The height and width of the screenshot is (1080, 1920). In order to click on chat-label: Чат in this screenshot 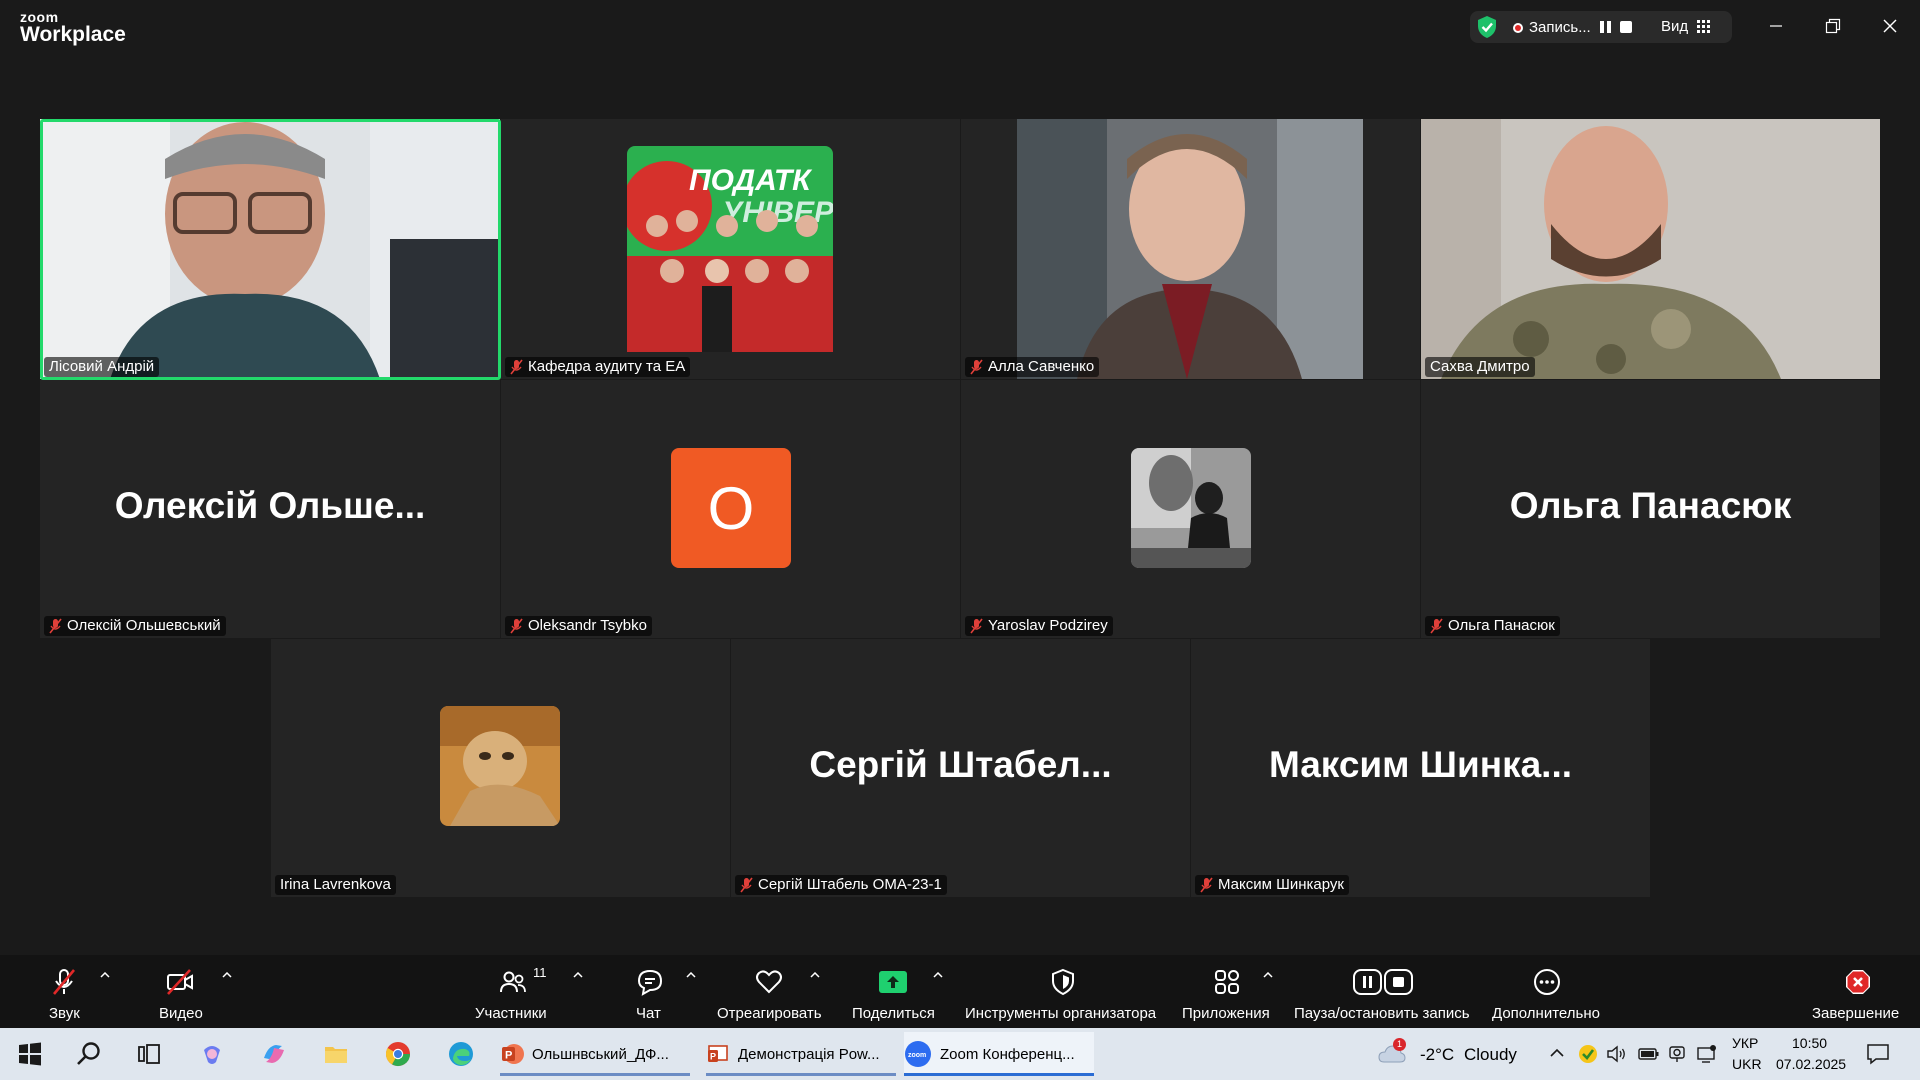, I will do `click(648, 1013)`.